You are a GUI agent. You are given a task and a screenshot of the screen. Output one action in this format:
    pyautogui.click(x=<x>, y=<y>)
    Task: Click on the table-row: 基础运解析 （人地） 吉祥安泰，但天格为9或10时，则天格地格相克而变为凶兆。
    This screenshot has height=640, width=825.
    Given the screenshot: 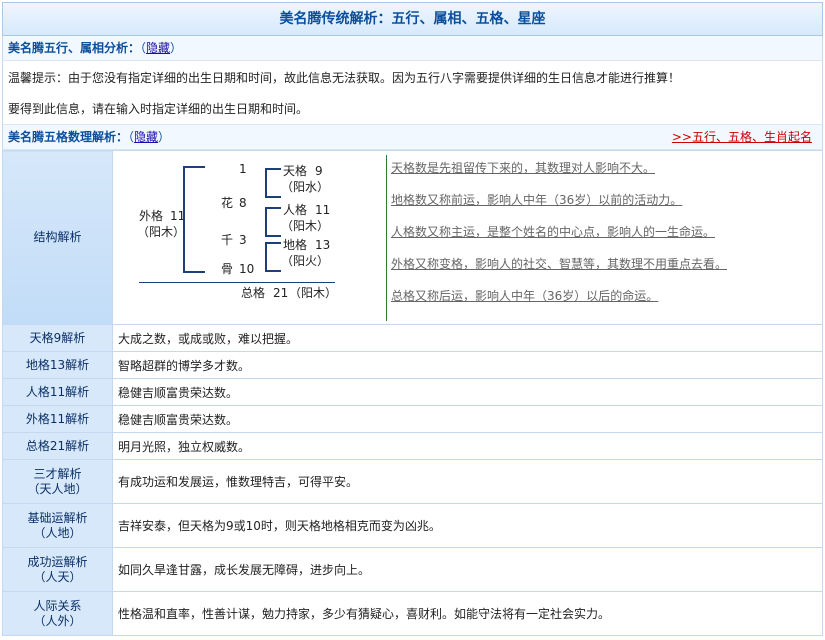 What is the action you would take?
    pyautogui.click(x=412, y=525)
    